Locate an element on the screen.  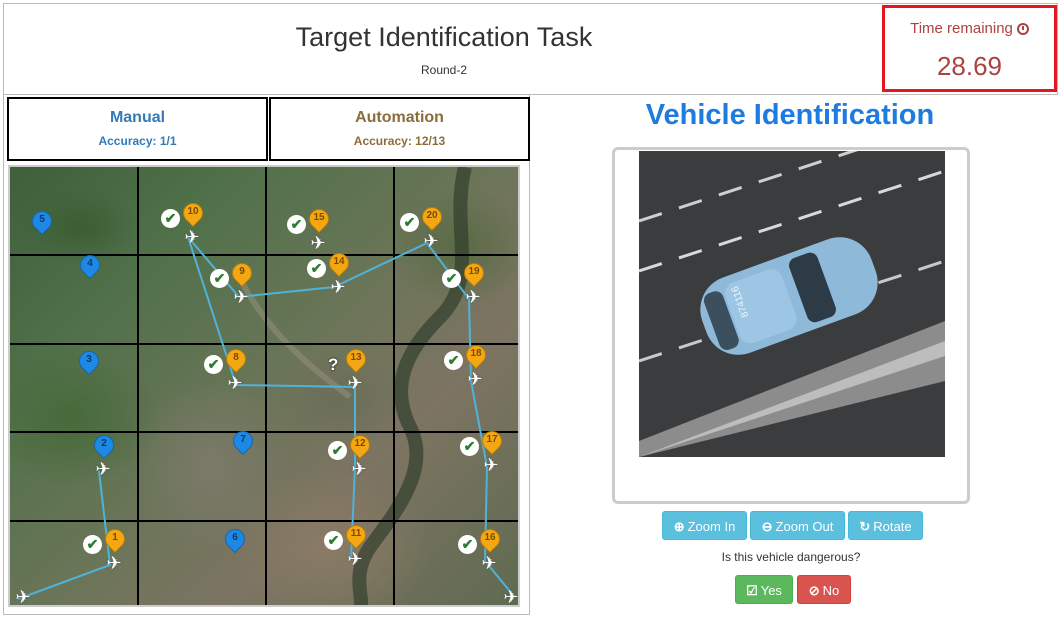
zoom-in-icon: ⊕ is located at coordinates (679, 526).